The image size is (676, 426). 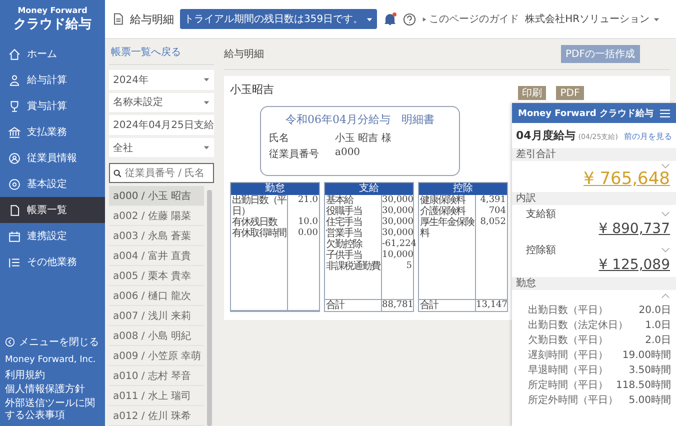 I want to click on table-cell: 非課税通勤費, so click(x=353, y=266).